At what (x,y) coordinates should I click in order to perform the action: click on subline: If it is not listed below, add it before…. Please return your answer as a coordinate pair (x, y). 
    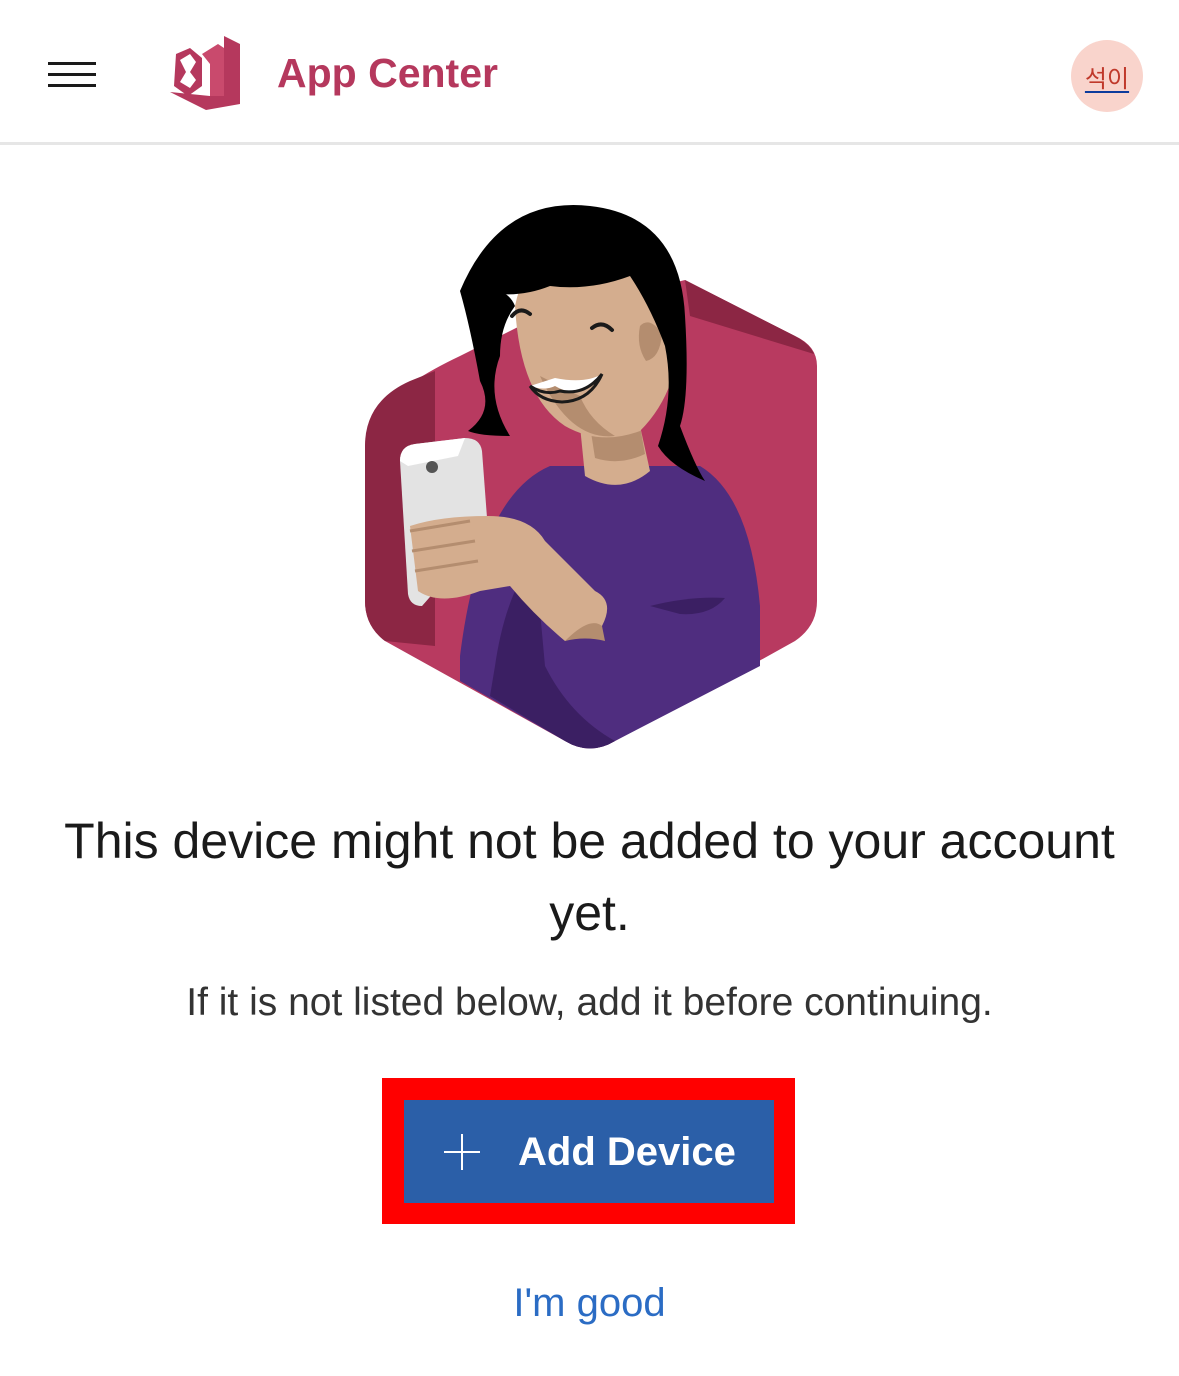
    Looking at the image, I should click on (589, 1002).